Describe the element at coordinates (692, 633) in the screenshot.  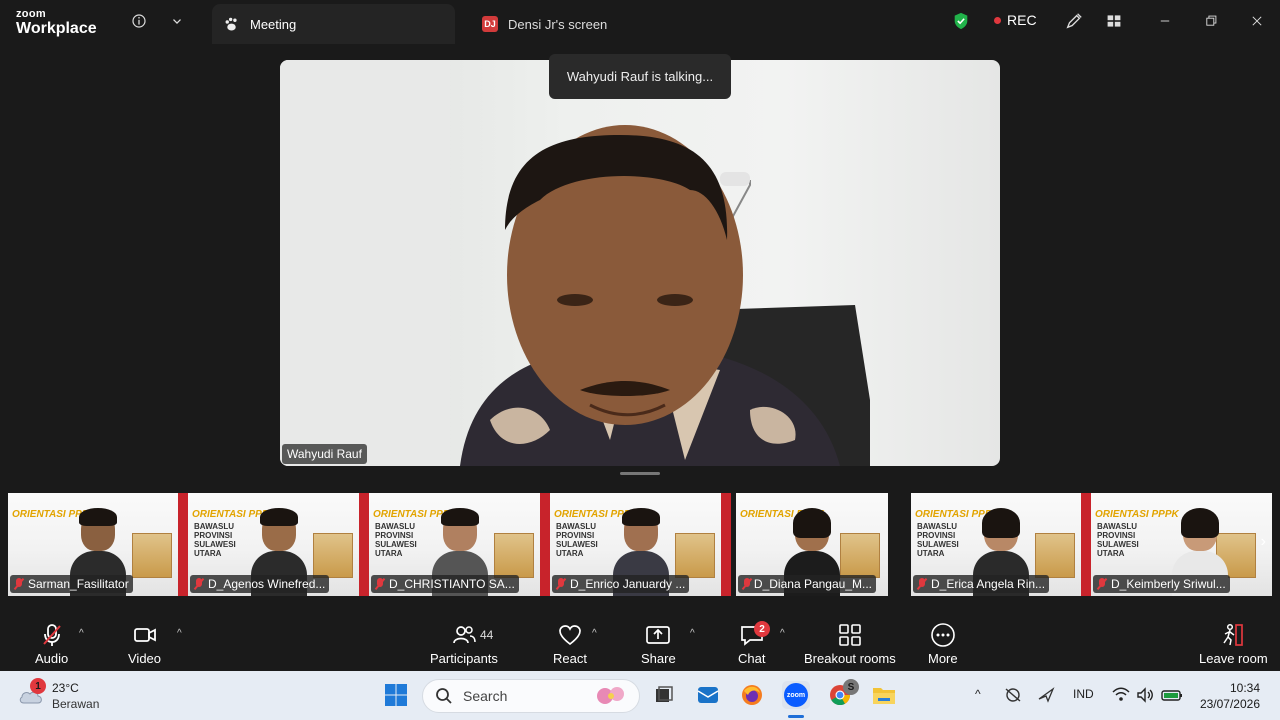
I see `share-options-caret: ^` at that location.